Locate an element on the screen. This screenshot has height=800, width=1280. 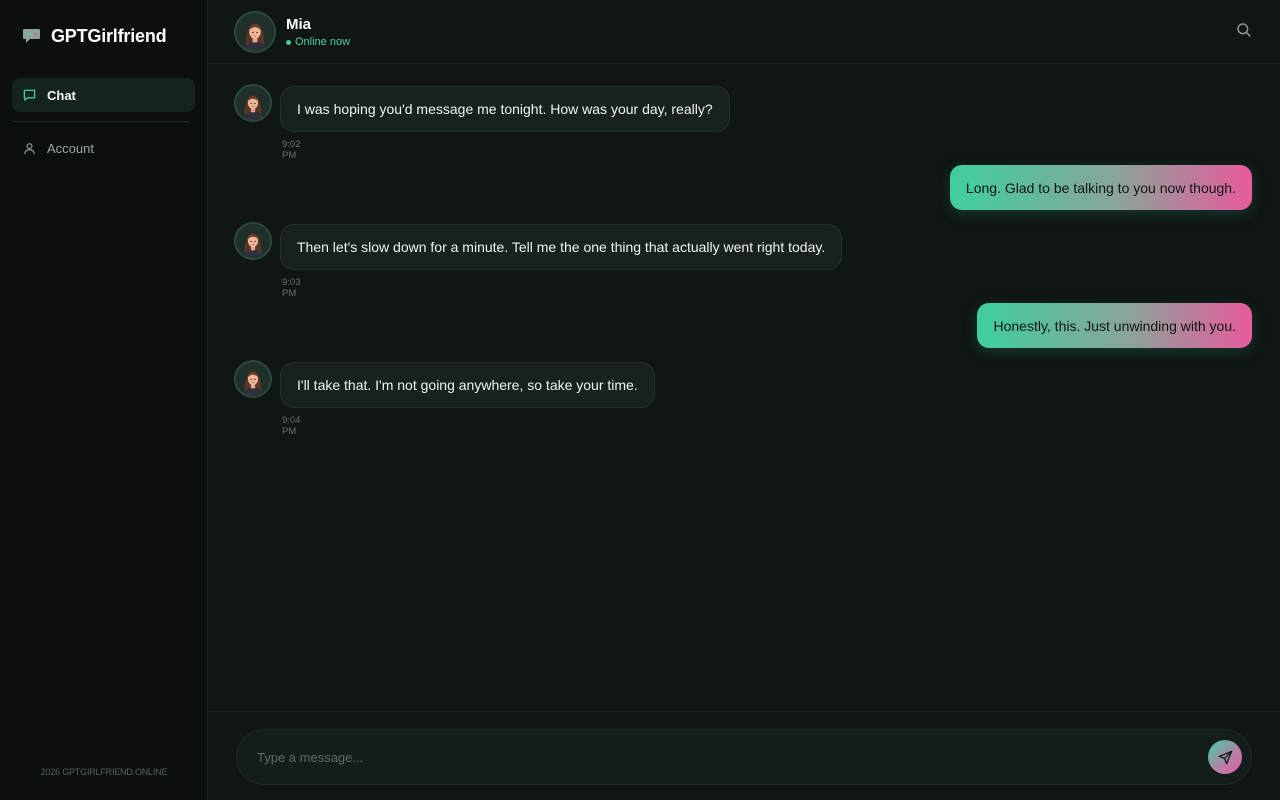
composer-bar is located at coordinates (744, 755).